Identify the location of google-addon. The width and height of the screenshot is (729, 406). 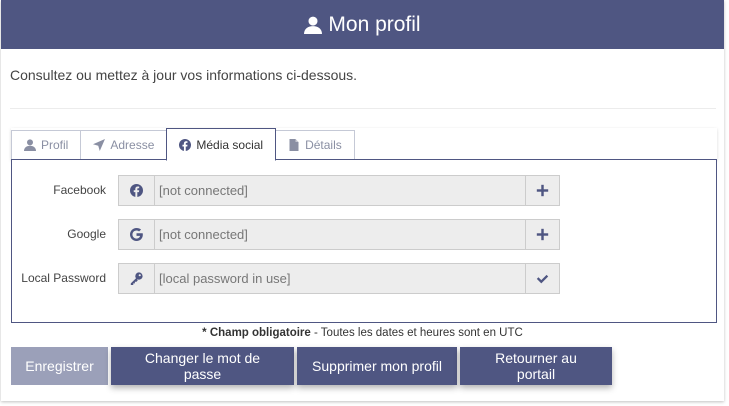
(137, 234).